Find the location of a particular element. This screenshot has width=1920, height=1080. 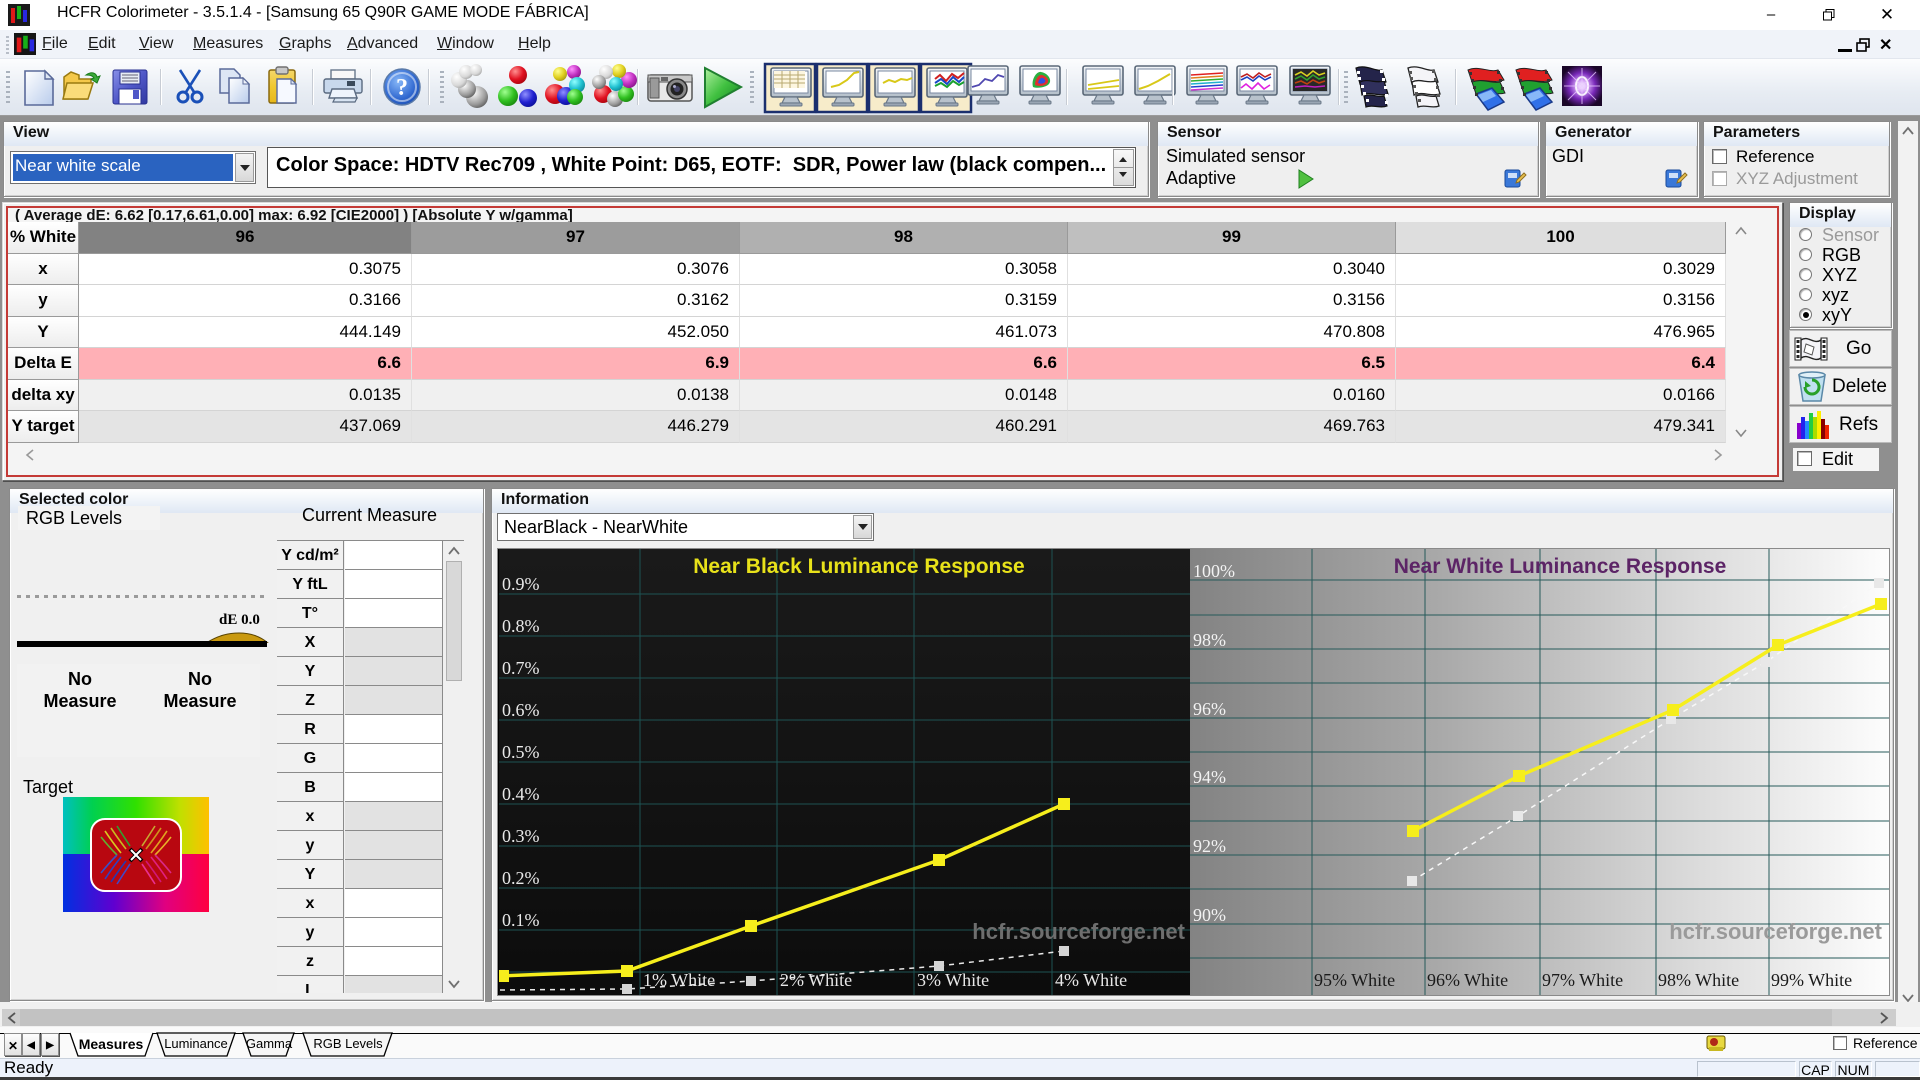

svg-text: 98% is located at coordinates (1209, 640).